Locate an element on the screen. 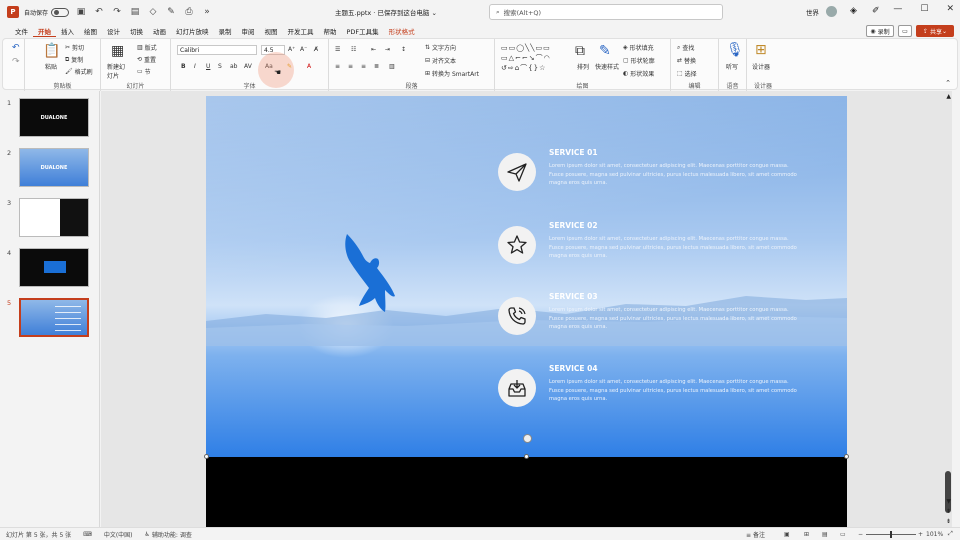 This screenshot has width=960, height=540. font-name-box: Calibri is located at coordinates (217, 50).